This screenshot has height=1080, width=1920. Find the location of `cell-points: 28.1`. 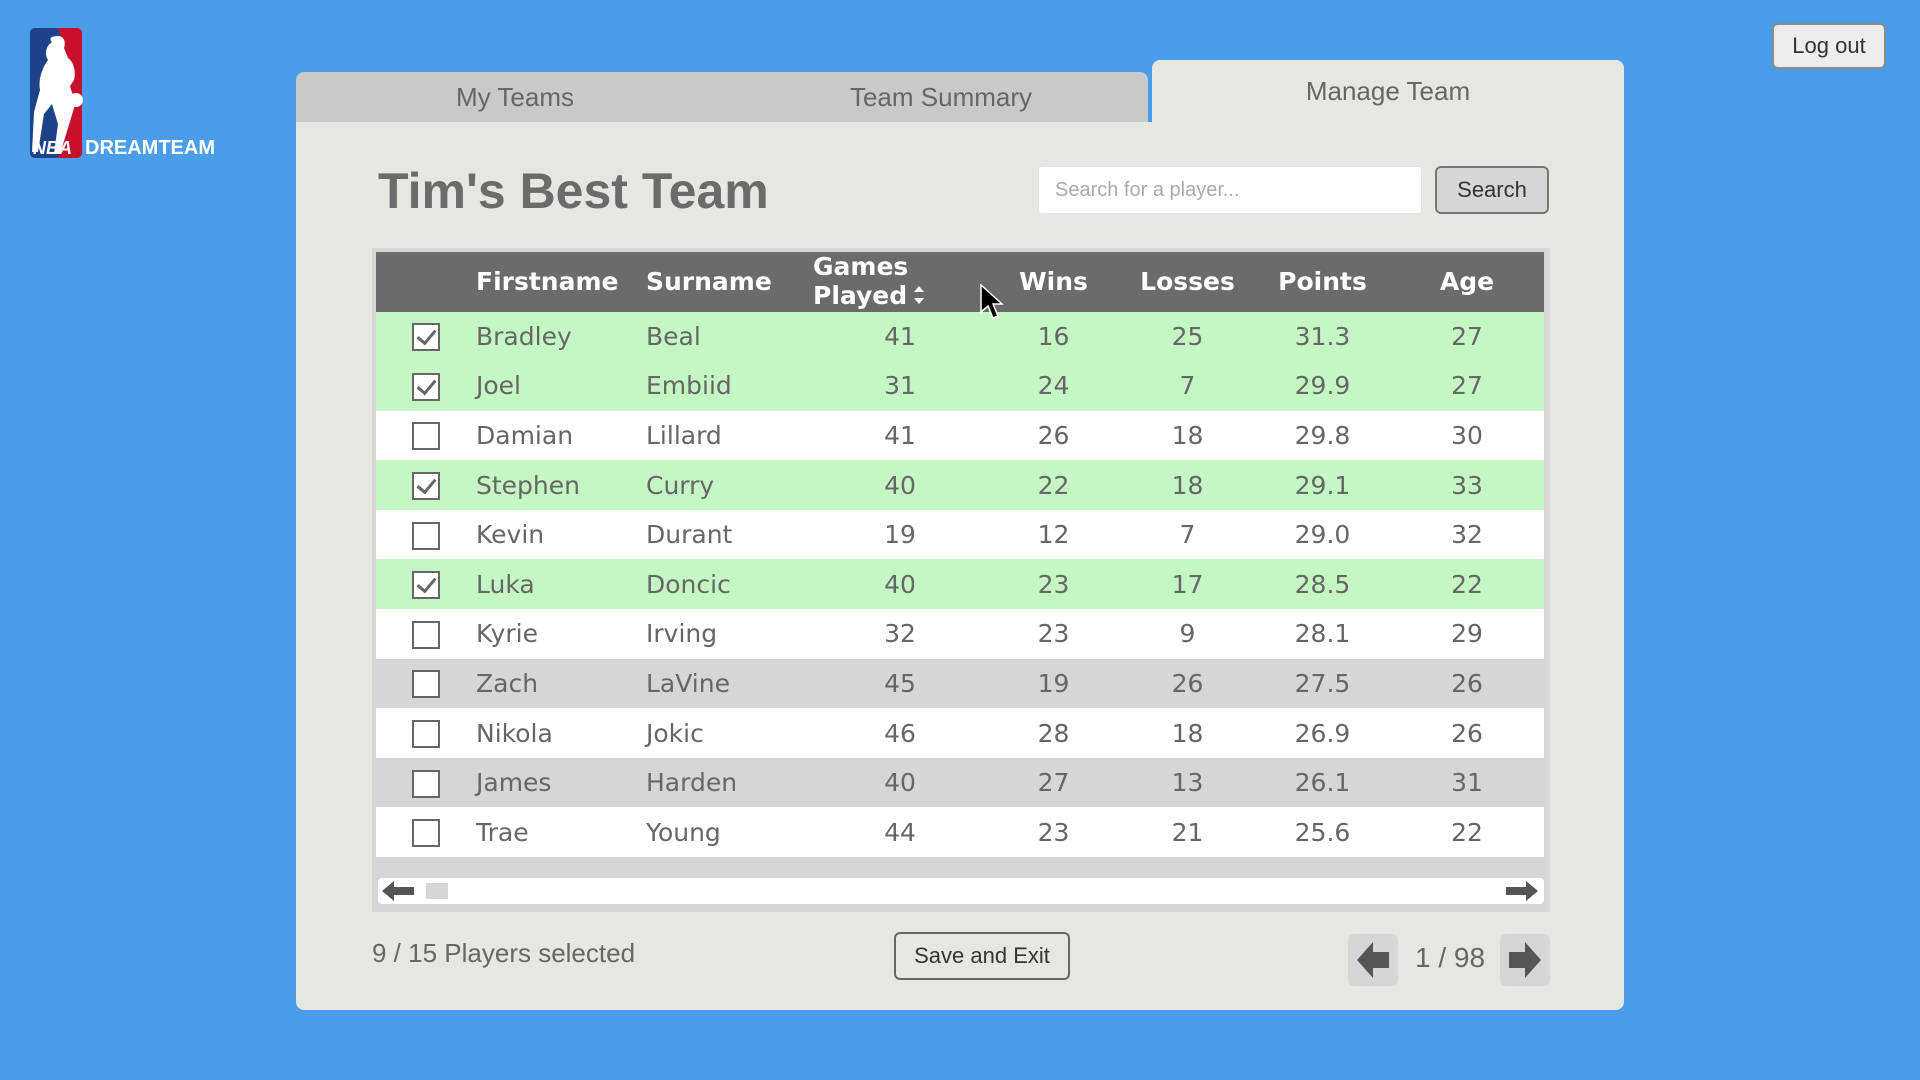

cell-points: 28.1 is located at coordinates (1322, 634).